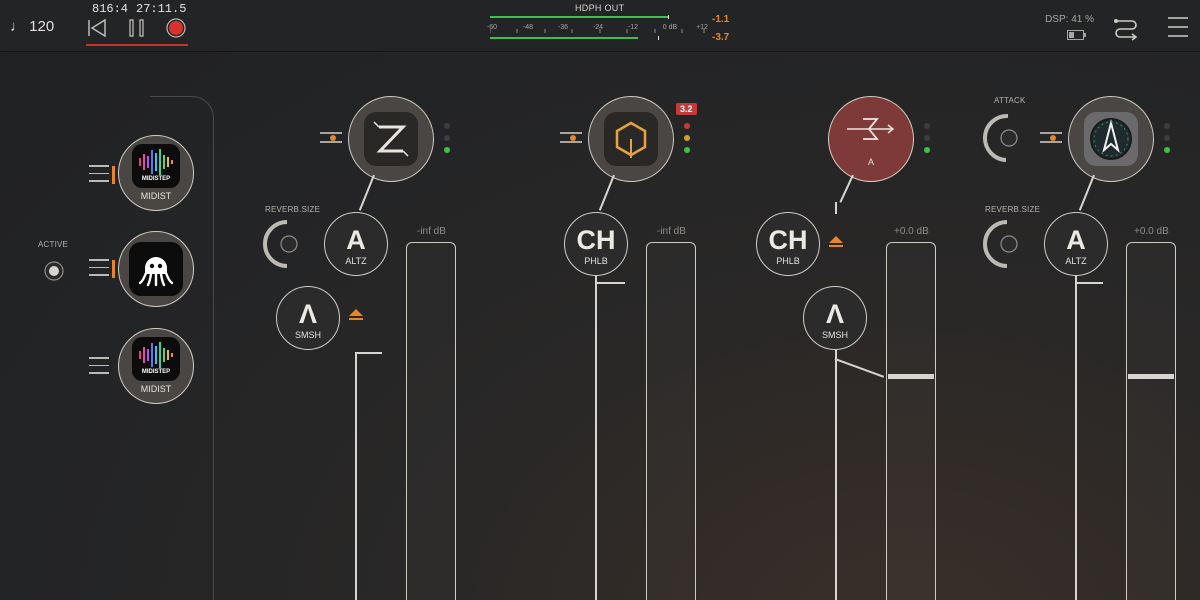 The width and height of the screenshot is (1200, 600). Describe the element at coordinates (721, 19) in the screenshot. I see `meter-peak-top: -1.1` at that location.